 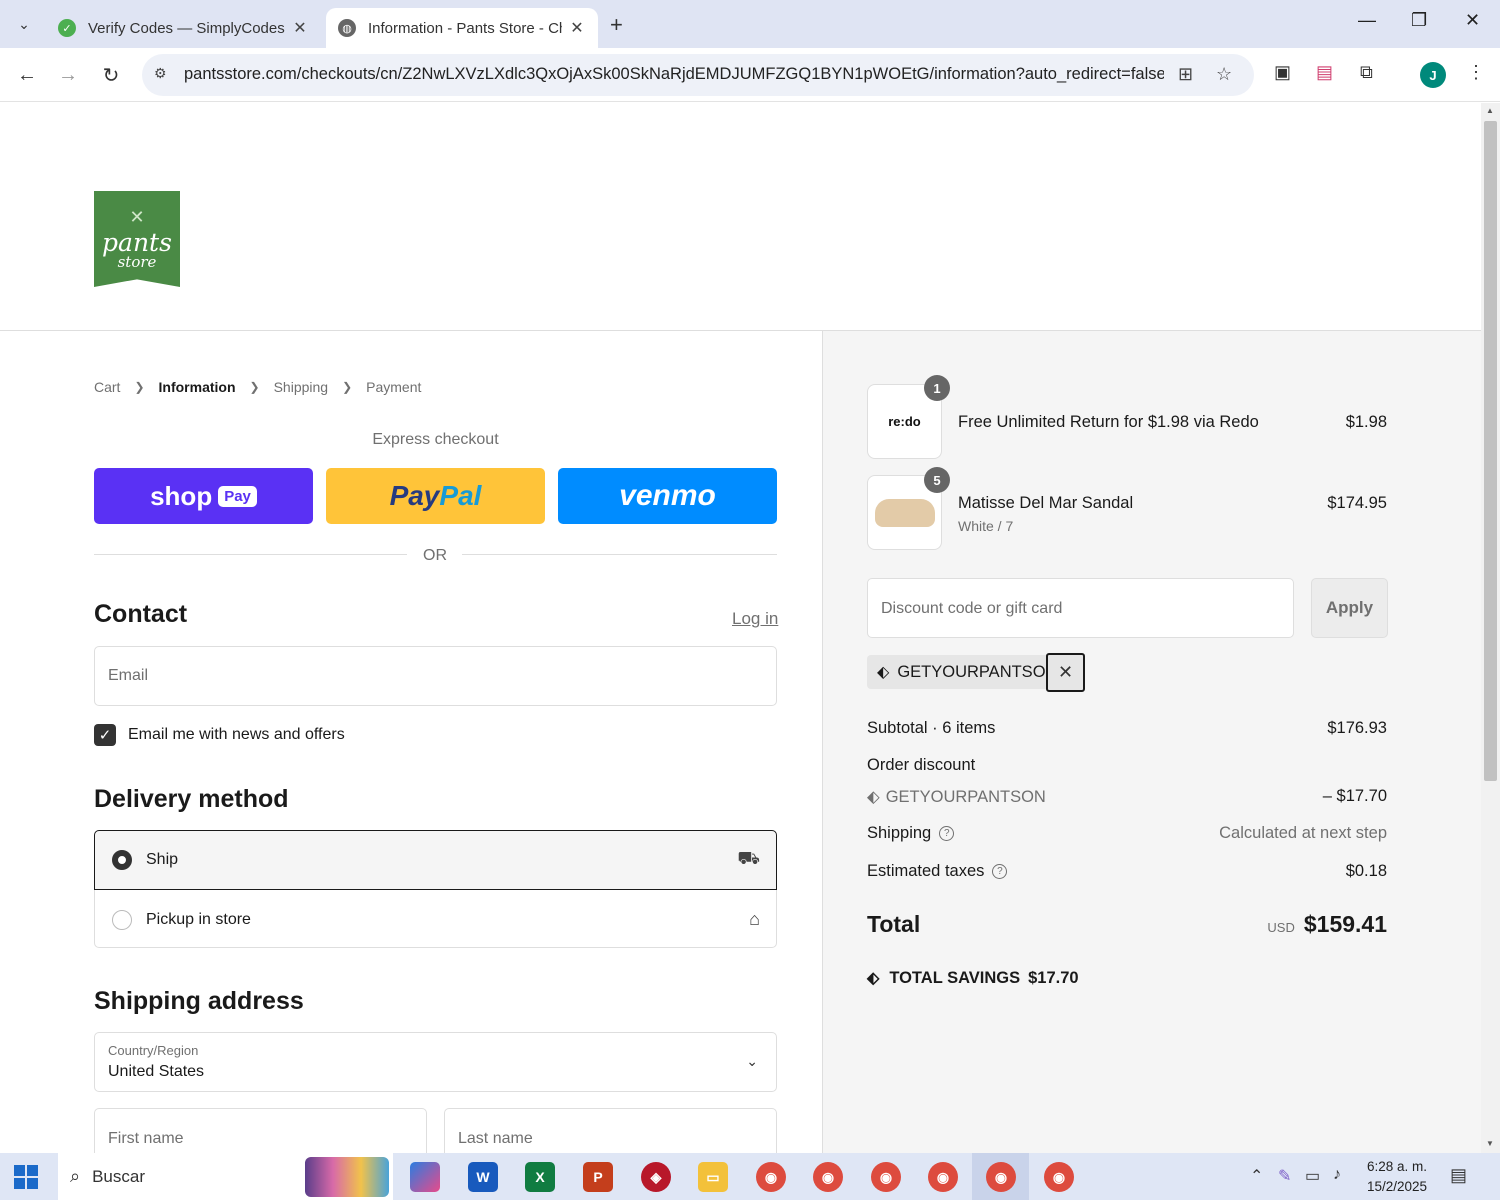 What do you see at coordinates (1303, 833) in the screenshot?
I see `shipping-value: Calculated at next step` at bounding box center [1303, 833].